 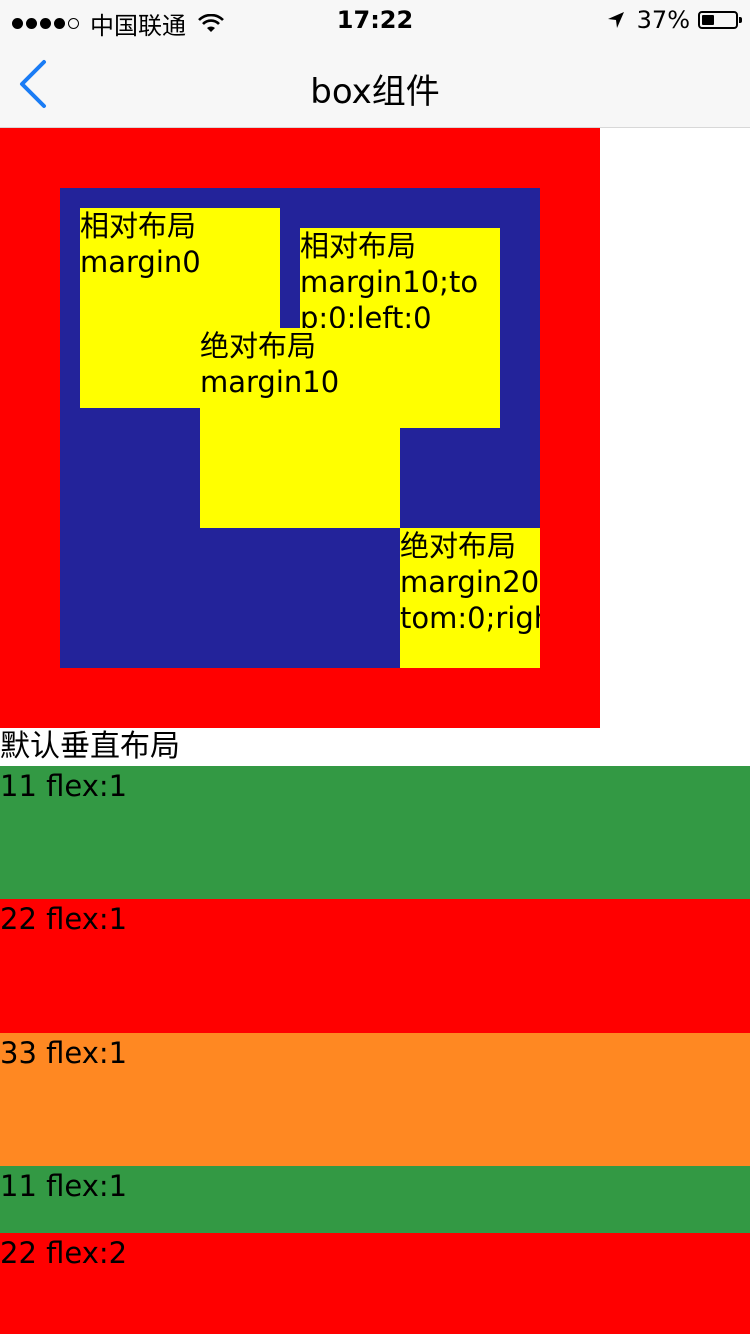 I want to click on section-label: 默认垂直布局, so click(x=90, y=746).